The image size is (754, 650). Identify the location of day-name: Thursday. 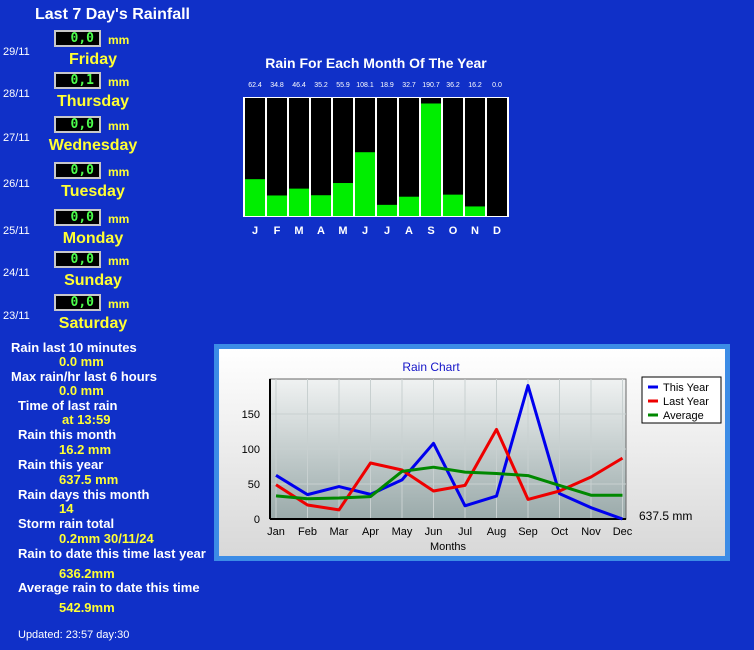
(92, 101).